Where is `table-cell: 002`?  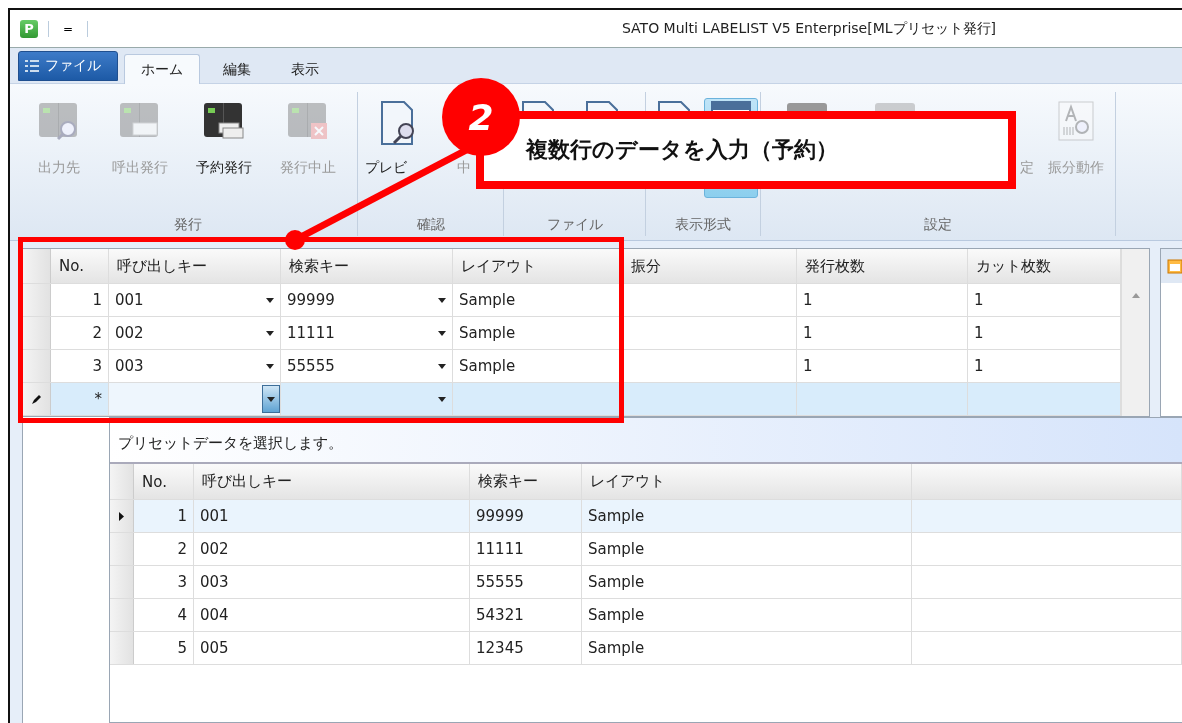
table-cell: 002 is located at coordinates (332, 549).